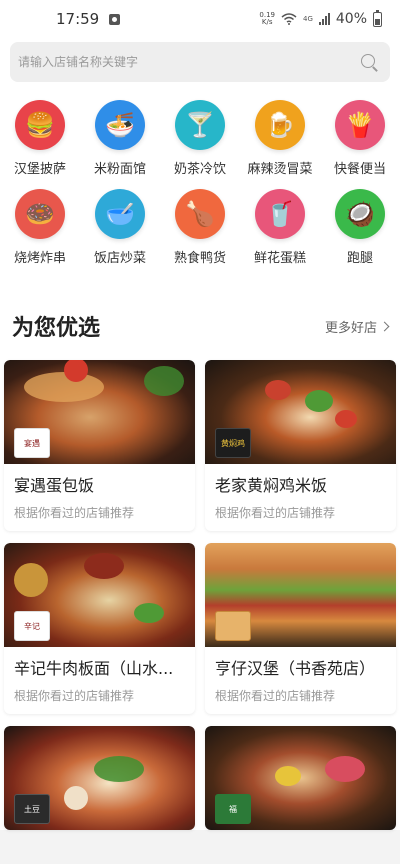 The image size is (400, 864). I want to click on wifi-icon, so click(289, 19).